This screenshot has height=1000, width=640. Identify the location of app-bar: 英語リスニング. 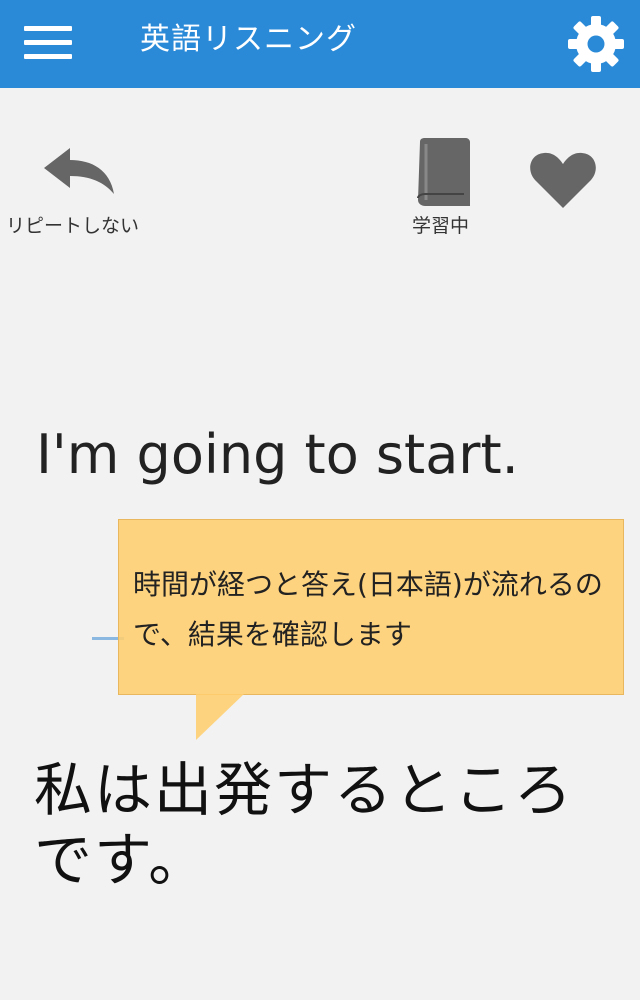
(320, 44).